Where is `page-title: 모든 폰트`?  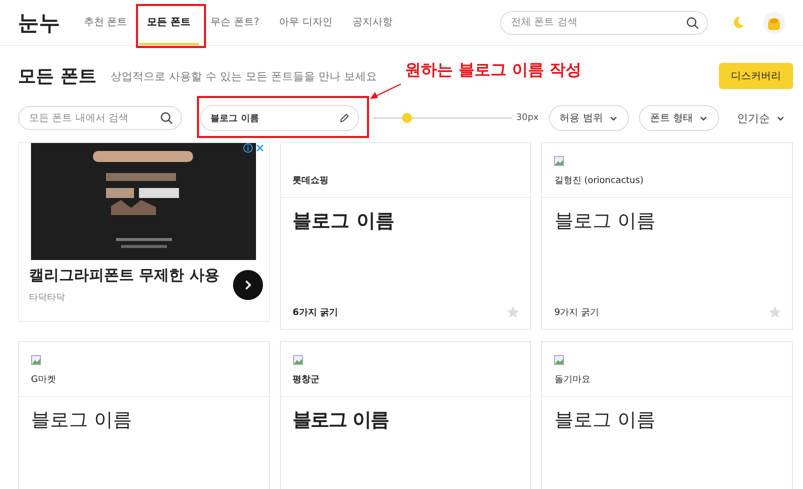 page-title: 모든 폰트 is located at coordinates (57, 76).